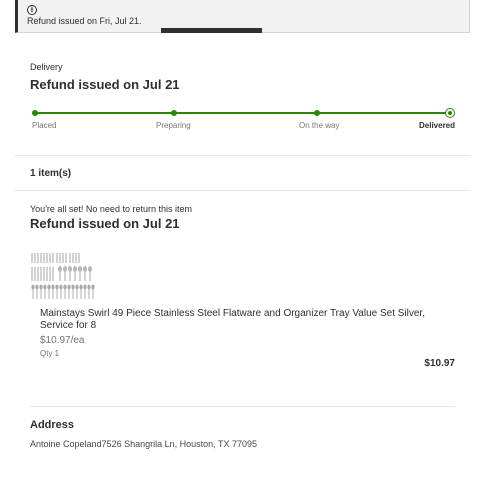  Describe the element at coordinates (50, 353) in the screenshot. I see `quantity: Qty 1` at that location.